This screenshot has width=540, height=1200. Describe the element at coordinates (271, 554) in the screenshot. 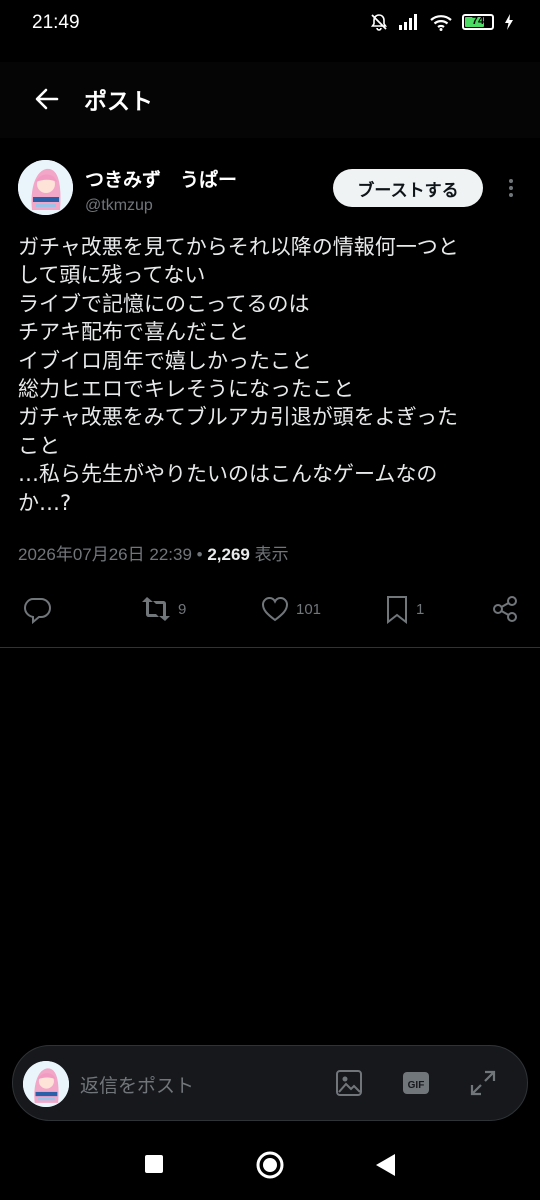

I see `views-label: 表示` at that location.